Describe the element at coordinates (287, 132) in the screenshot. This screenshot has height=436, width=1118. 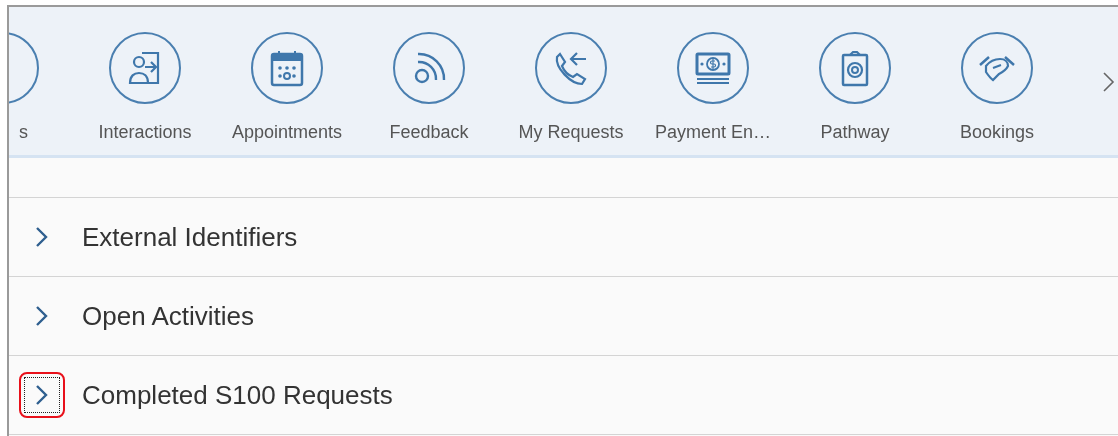
I see `tile-label: Appointments` at that location.